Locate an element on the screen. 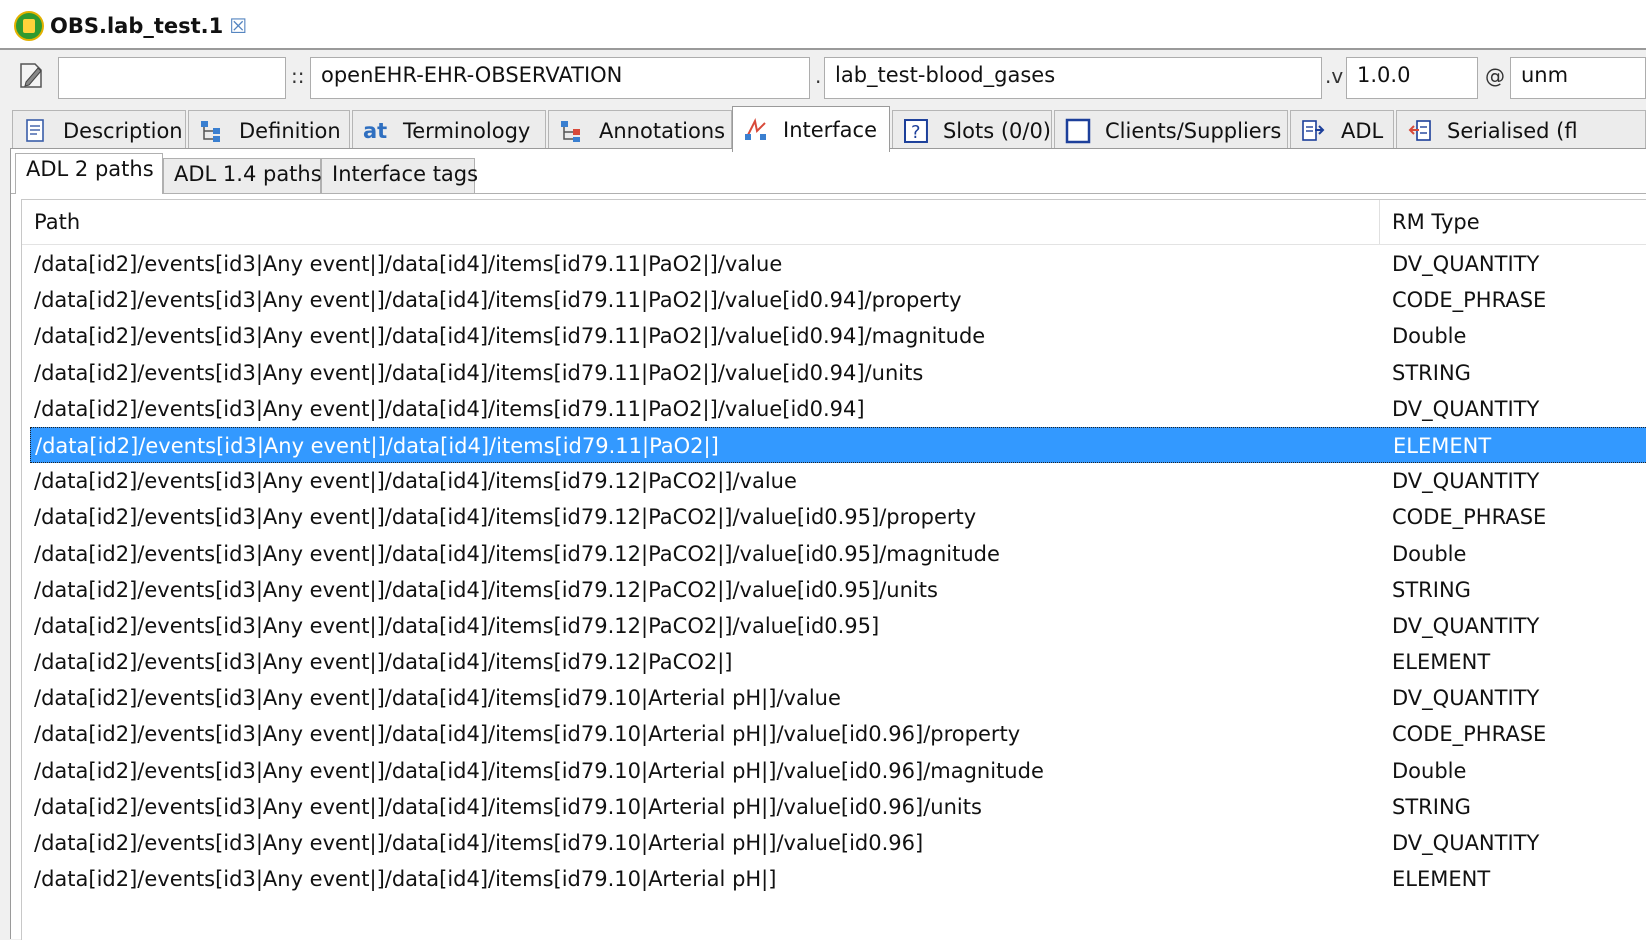 The image size is (1646, 940). tab-annotations: Annotations is located at coordinates (640, 130).